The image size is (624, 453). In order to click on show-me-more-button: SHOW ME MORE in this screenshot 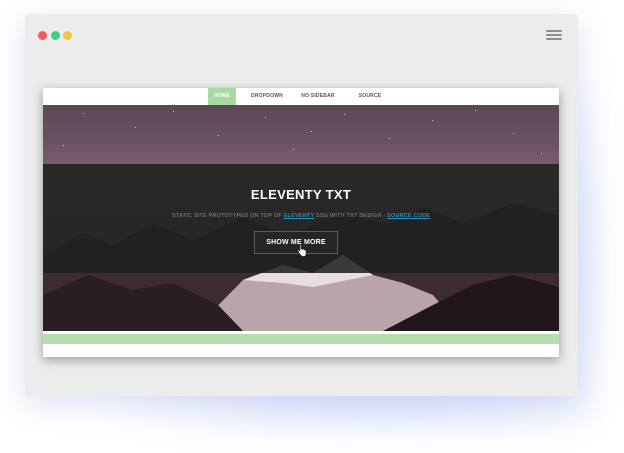, I will do `click(296, 242)`.